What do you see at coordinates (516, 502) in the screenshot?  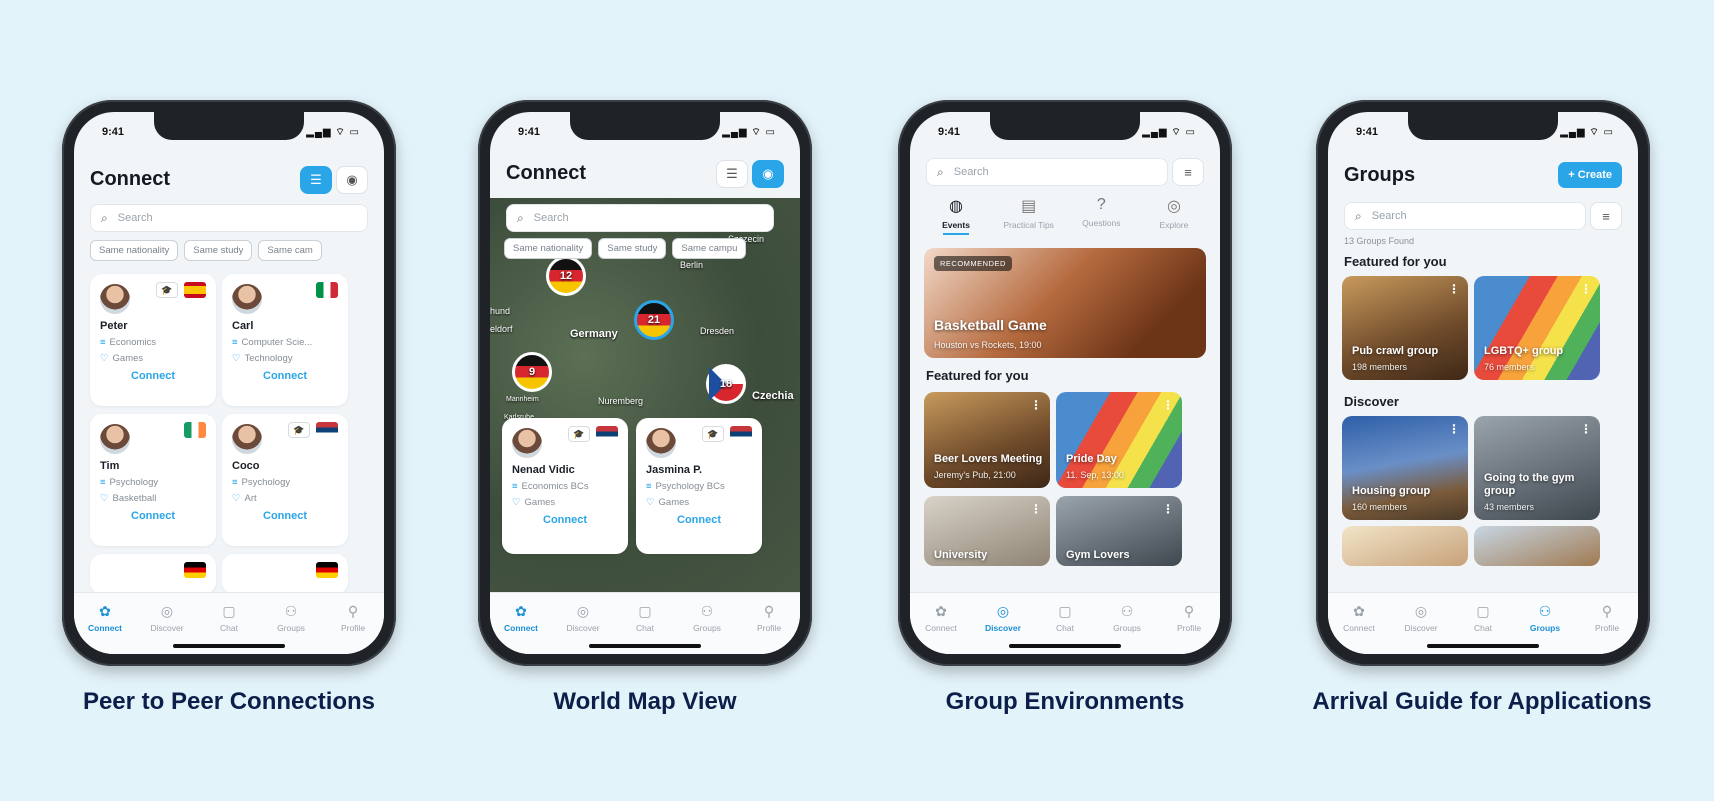 I see `heart-icon: ♡` at bounding box center [516, 502].